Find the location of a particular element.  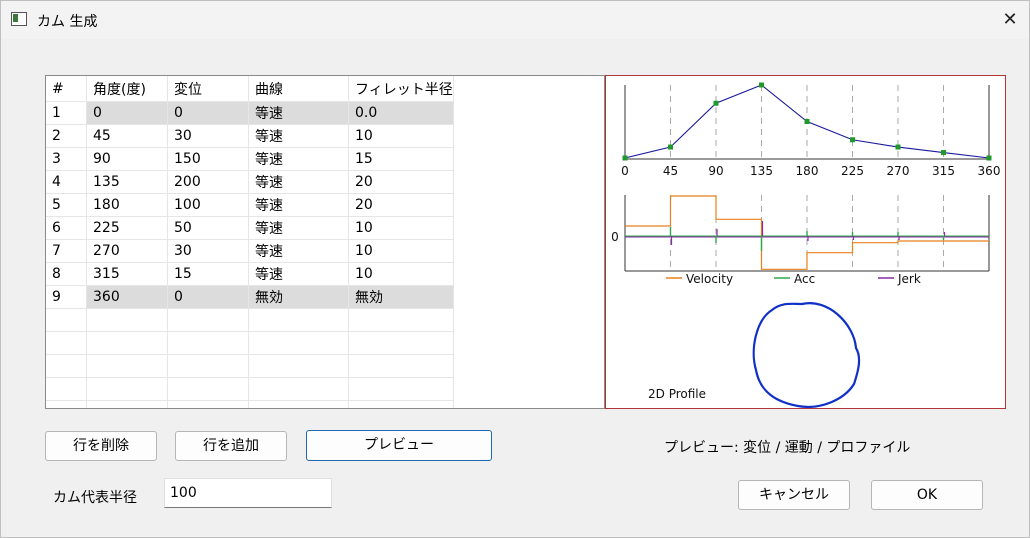

x-tick-label: 360 is located at coordinates (989, 171).